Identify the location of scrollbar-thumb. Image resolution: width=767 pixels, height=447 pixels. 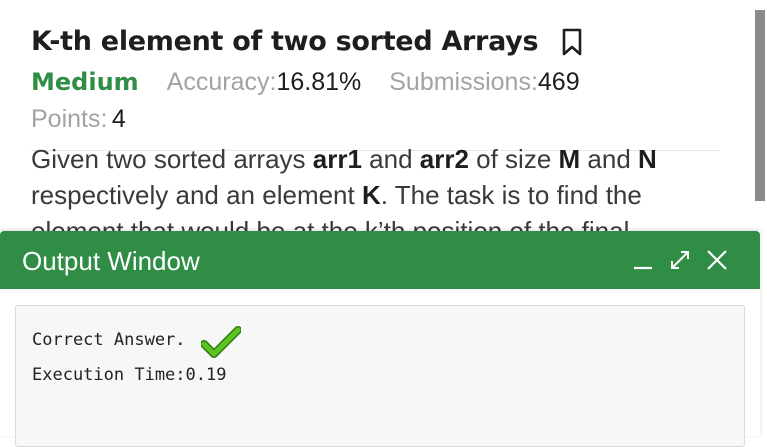
(760, 105).